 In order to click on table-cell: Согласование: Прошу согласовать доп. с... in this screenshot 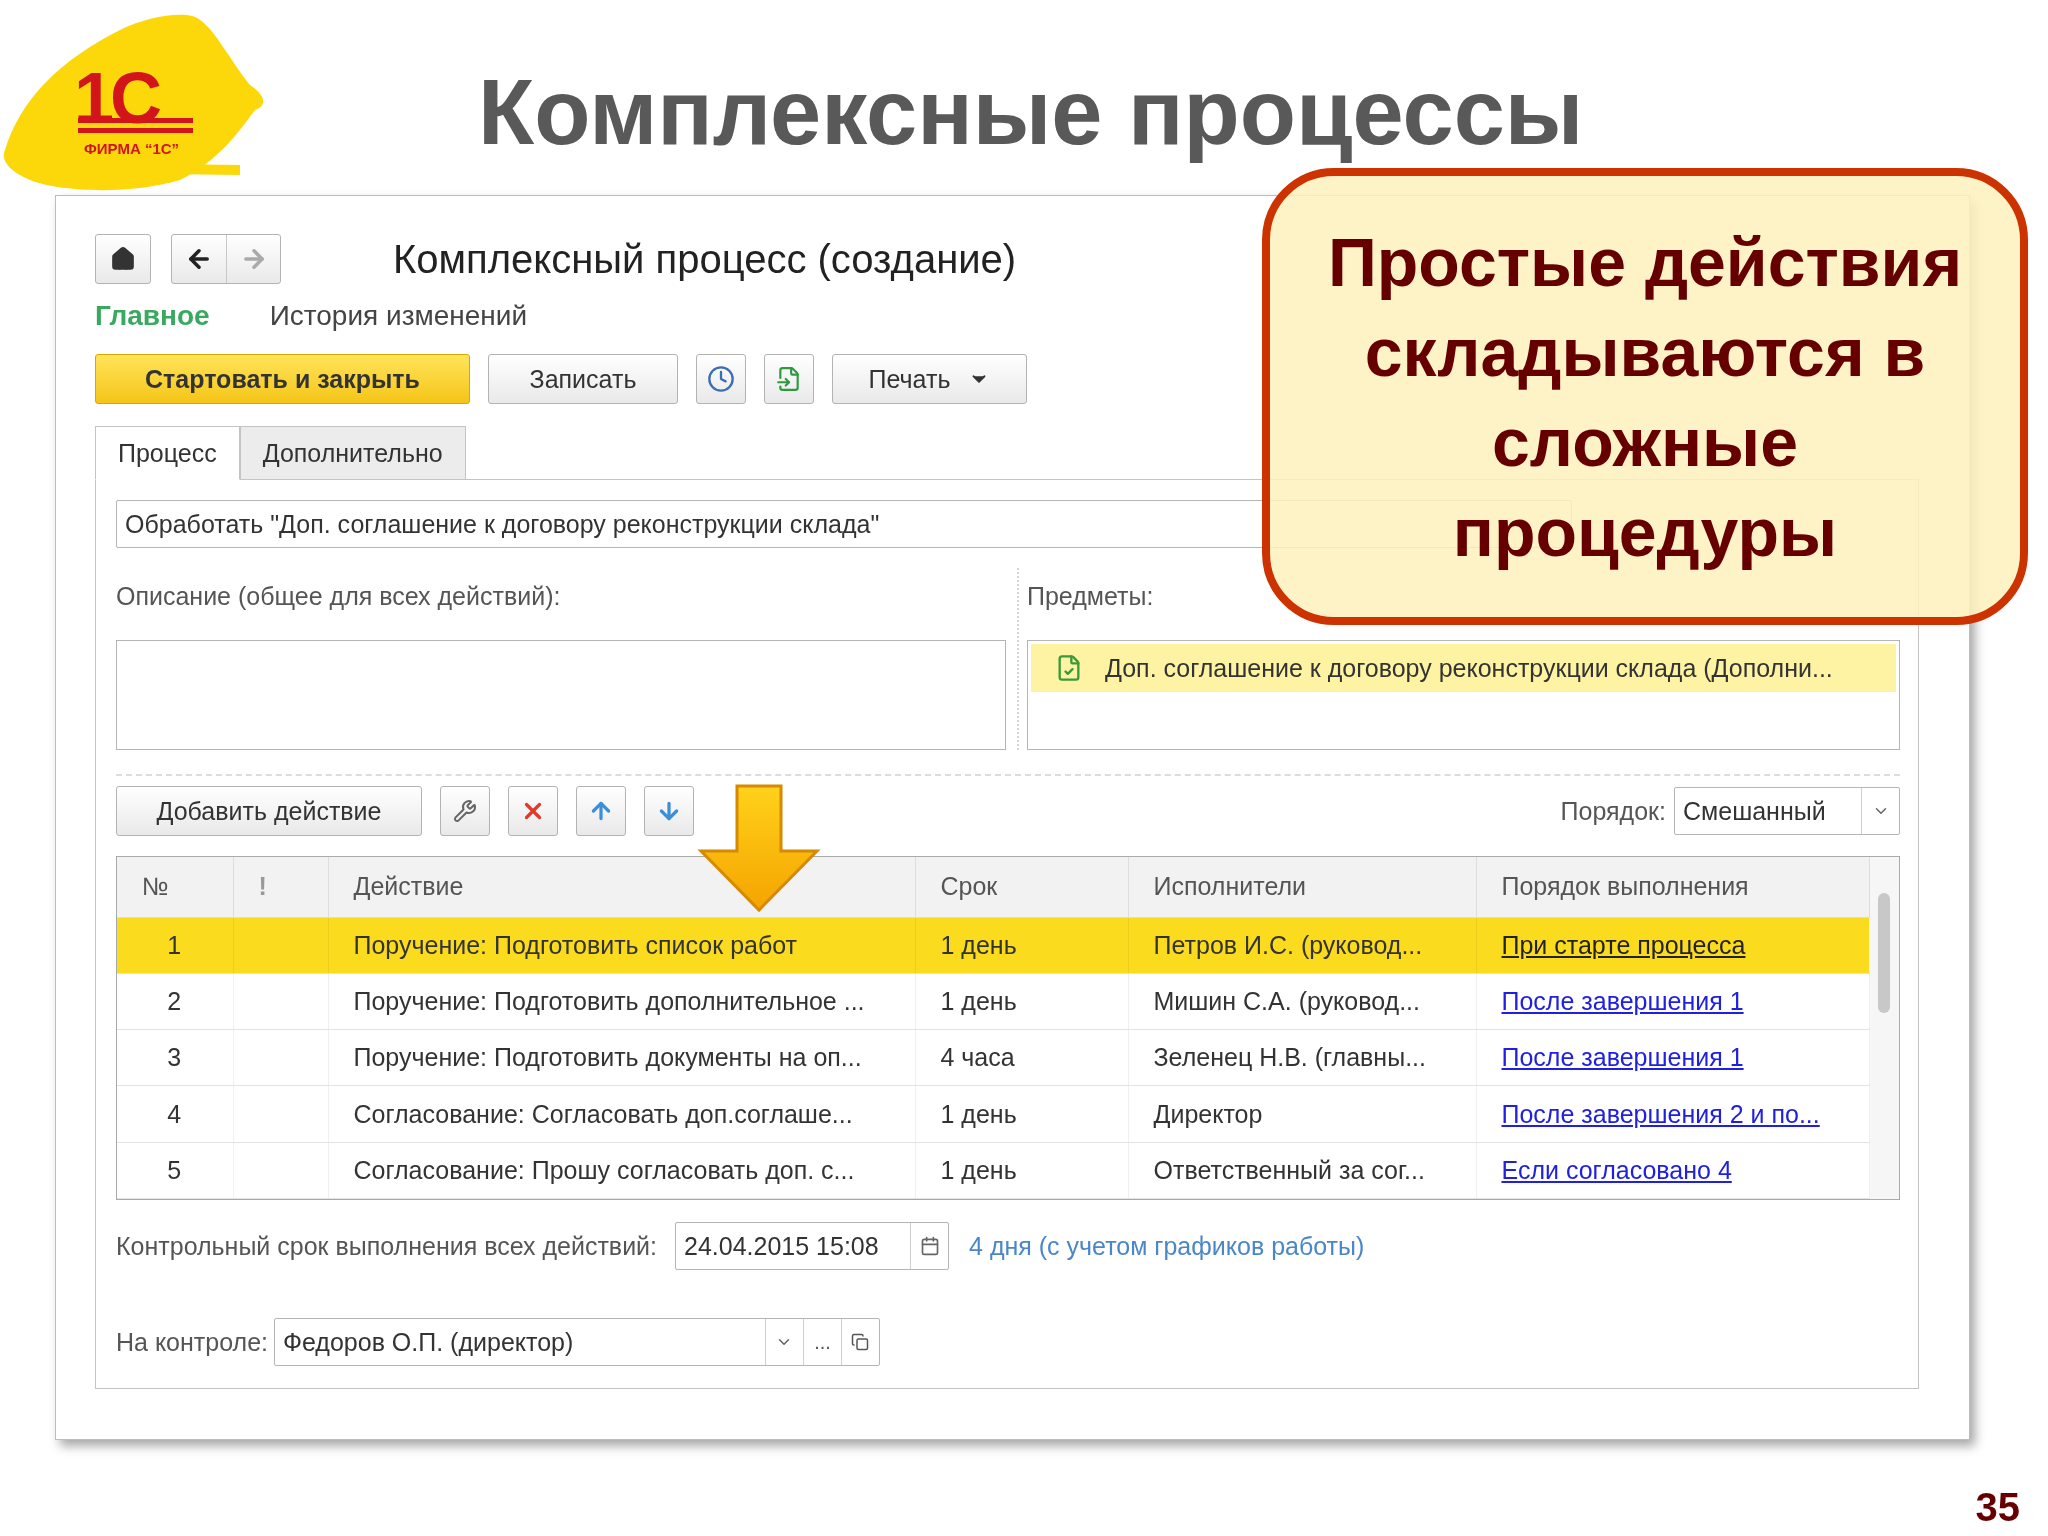, I will do `click(621, 1170)`.